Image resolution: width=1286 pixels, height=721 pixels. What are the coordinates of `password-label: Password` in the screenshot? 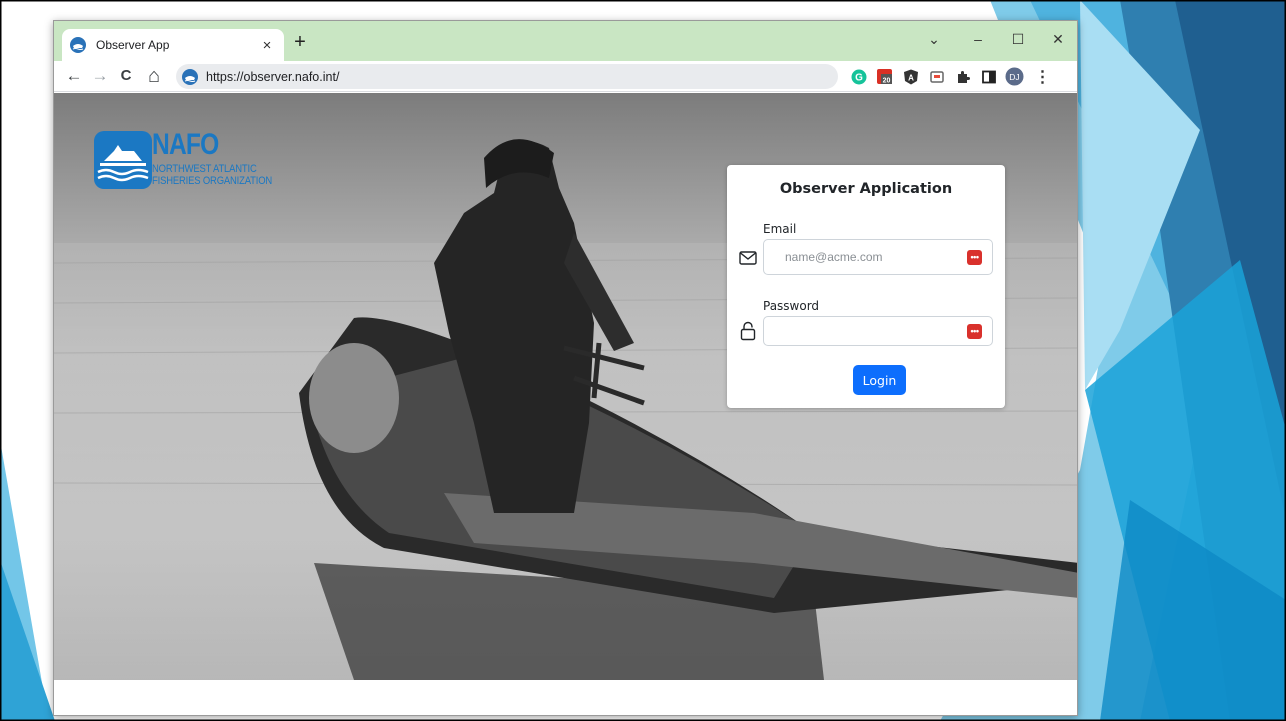 It's located at (791, 306).